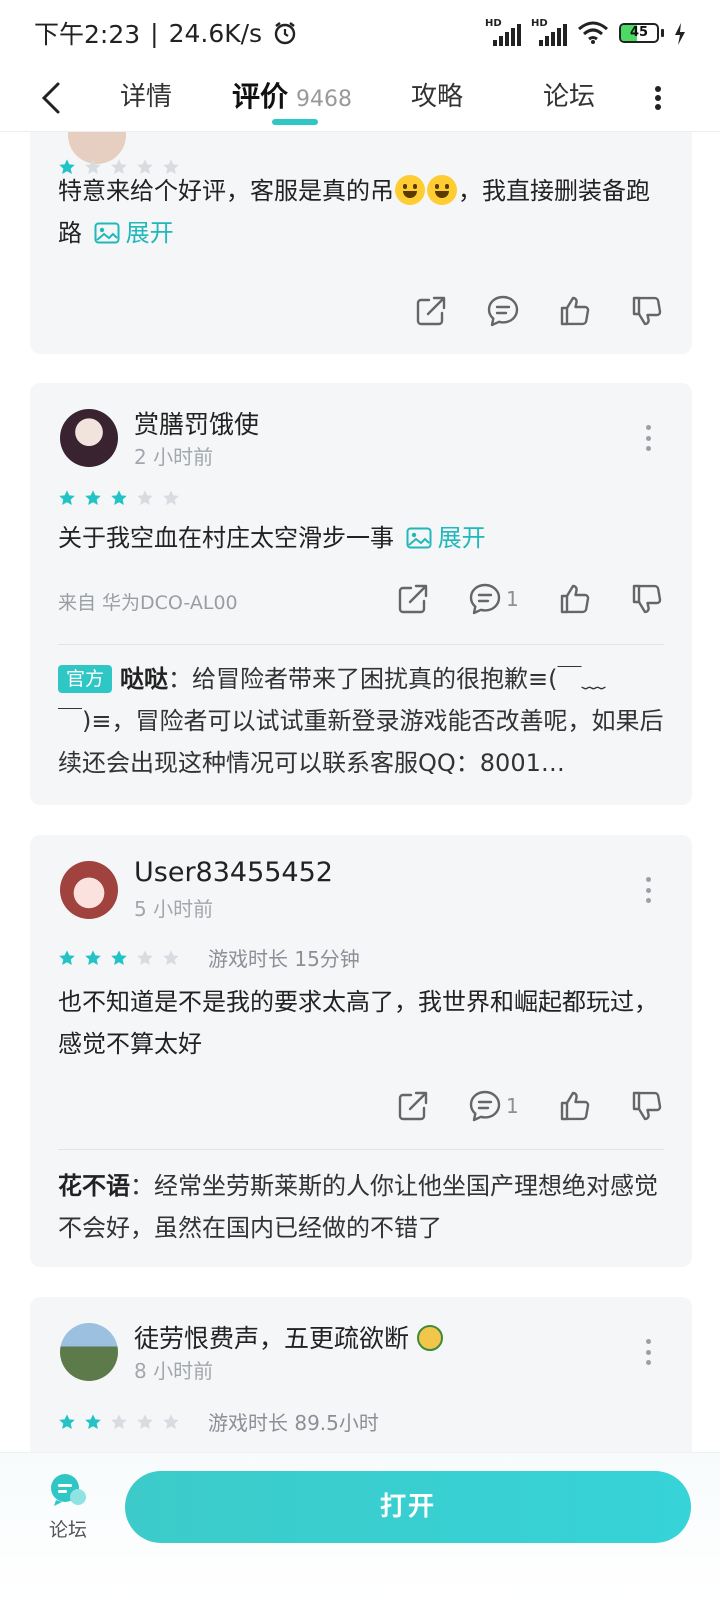 The image size is (720, 1600). Describe the element at coordinates (429, 1338) in the screenshot. I see `avatar-emoji-icon` at that location.